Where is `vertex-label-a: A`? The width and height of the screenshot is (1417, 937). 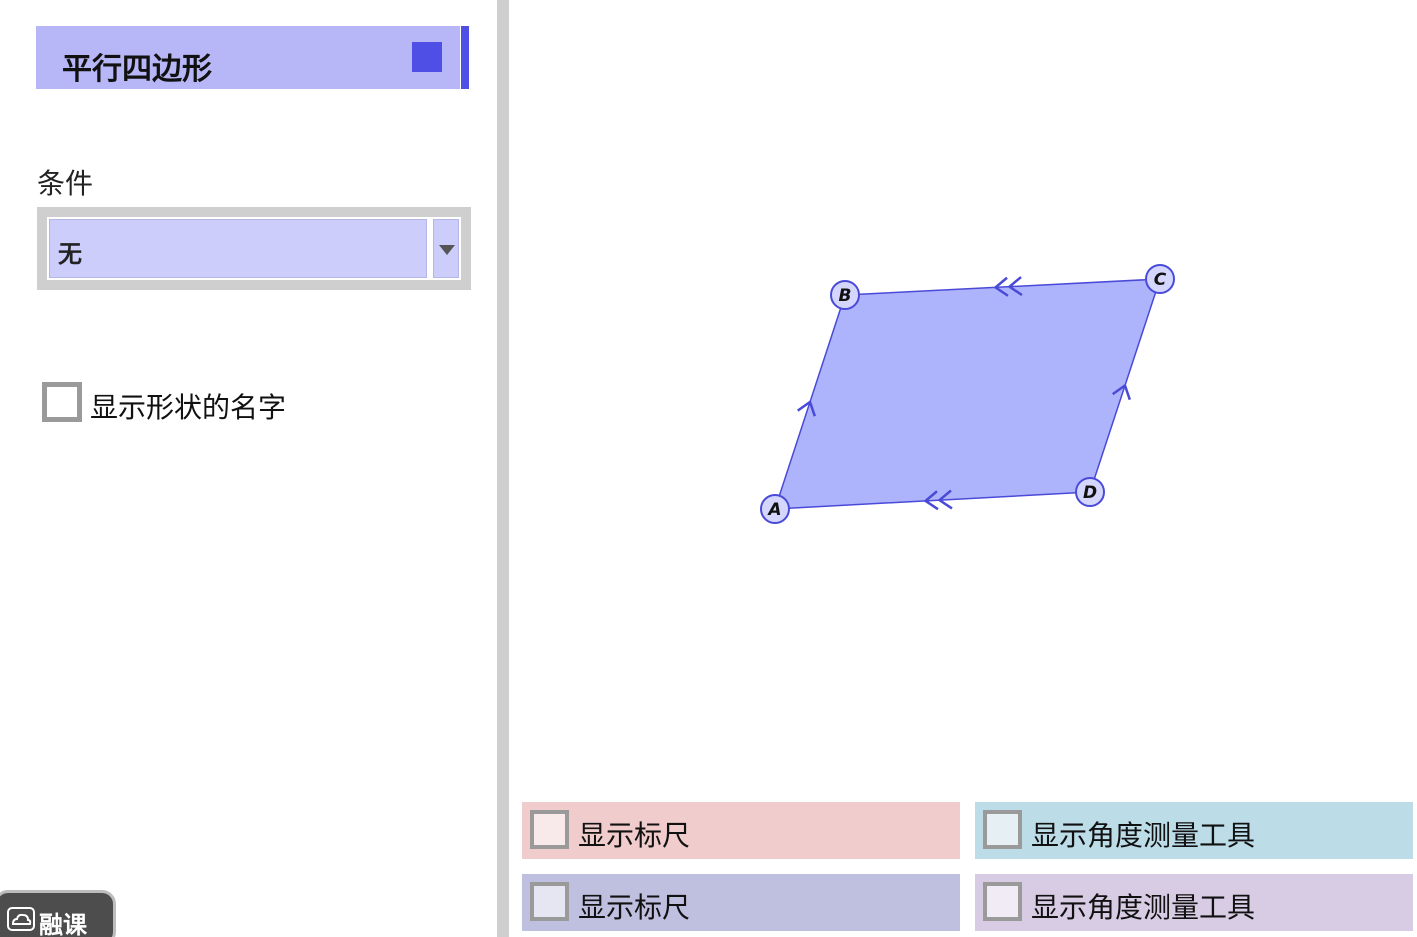
vertex-label-a: A is located at coordinates (773, 510).